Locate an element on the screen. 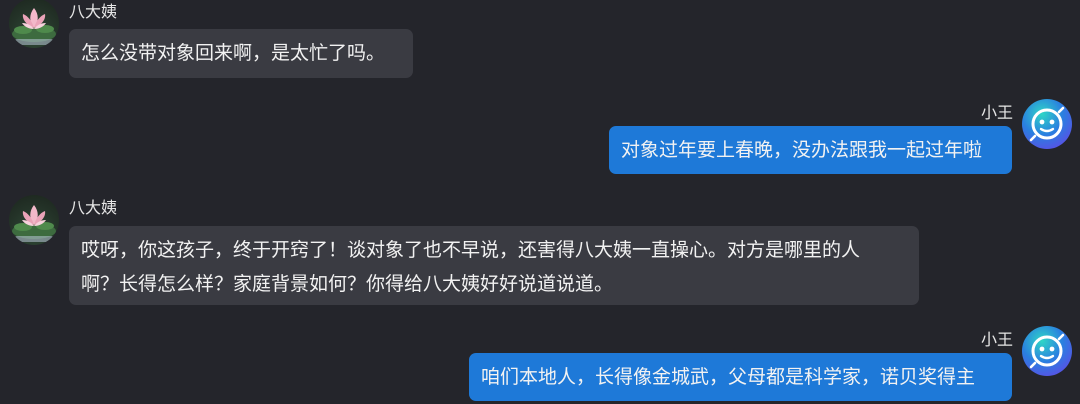 The width and height of the screenshot is (1080, 404). message-bubble: 怎么没带对象回来啊，是太忙了吗。 is located at coordinates (241, 53).